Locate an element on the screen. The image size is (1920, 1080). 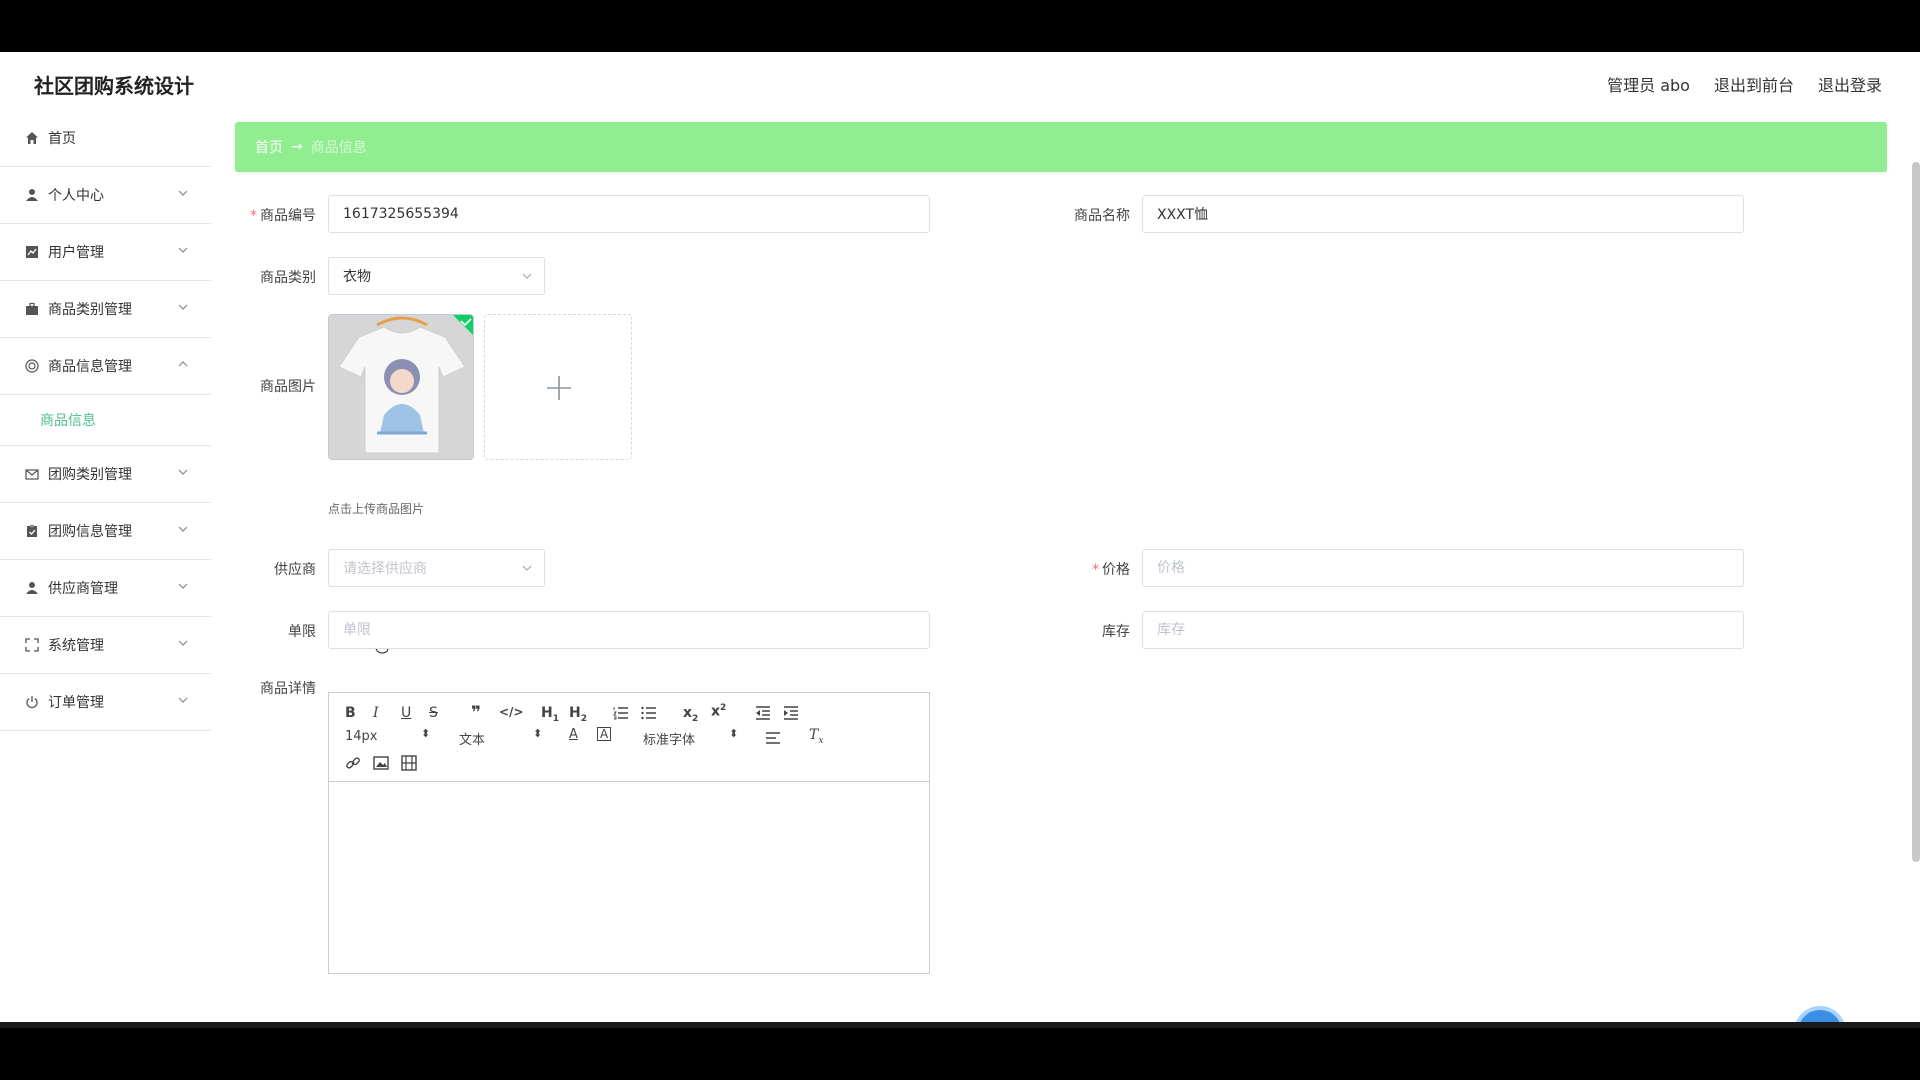
sidebar-item-supplier: 供应商管理 is located at coordinates (105, 588).